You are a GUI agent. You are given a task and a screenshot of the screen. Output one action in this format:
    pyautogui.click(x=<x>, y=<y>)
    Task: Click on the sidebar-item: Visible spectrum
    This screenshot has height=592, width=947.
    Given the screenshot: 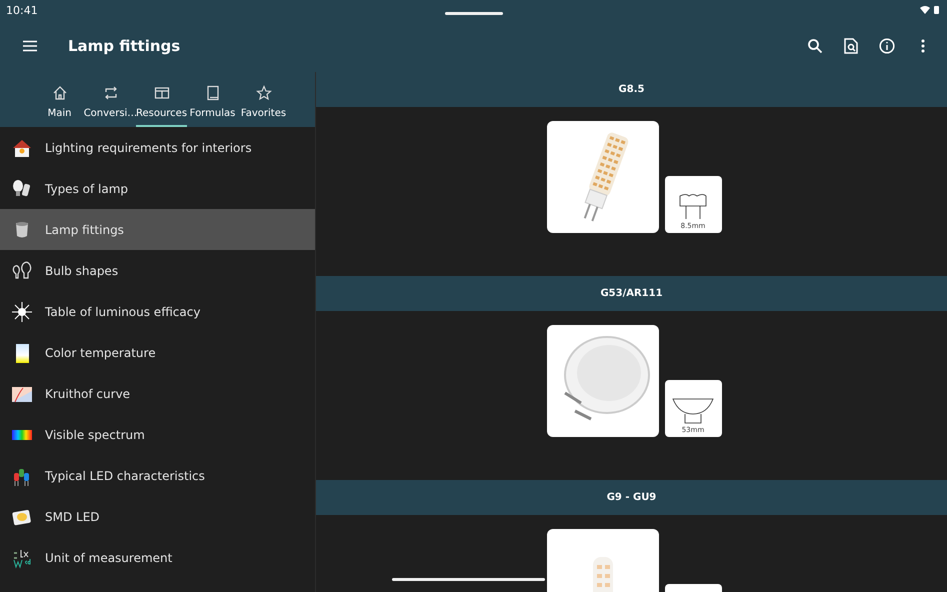 What is the action you would take?
    pyautogui.click(x=157, y=434)
    